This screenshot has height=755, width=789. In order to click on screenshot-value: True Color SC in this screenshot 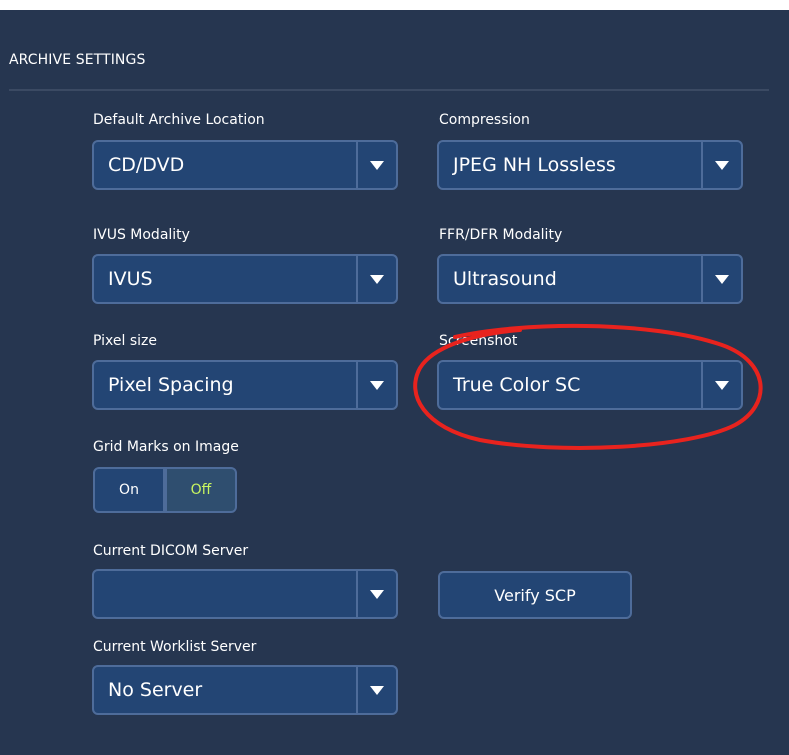, I will do `click(517, 385)`.